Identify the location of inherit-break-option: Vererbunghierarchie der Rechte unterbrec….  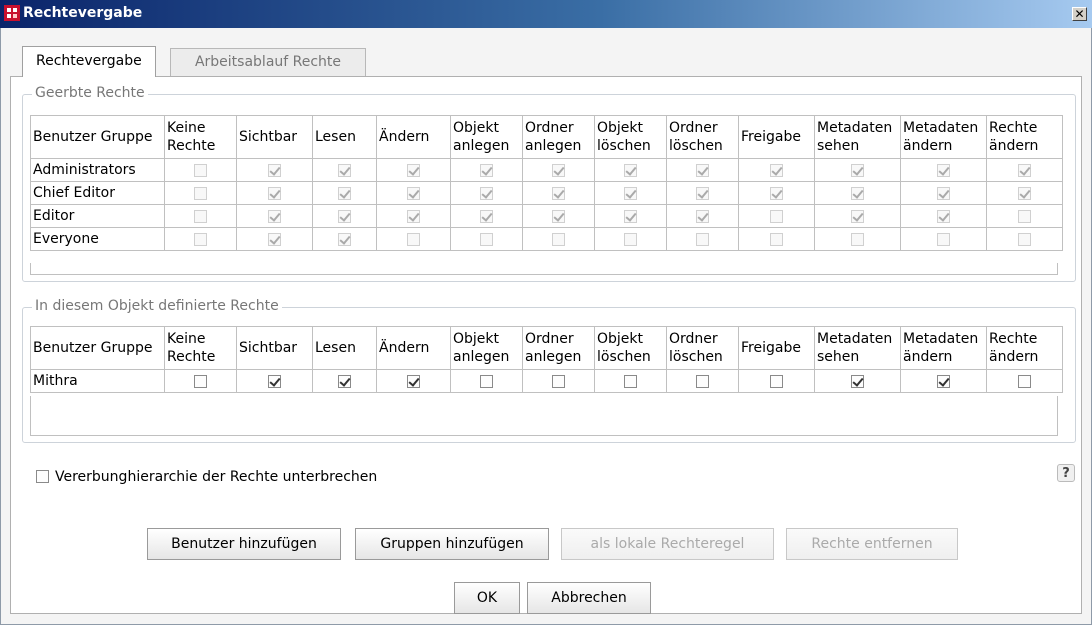
(206, 477).